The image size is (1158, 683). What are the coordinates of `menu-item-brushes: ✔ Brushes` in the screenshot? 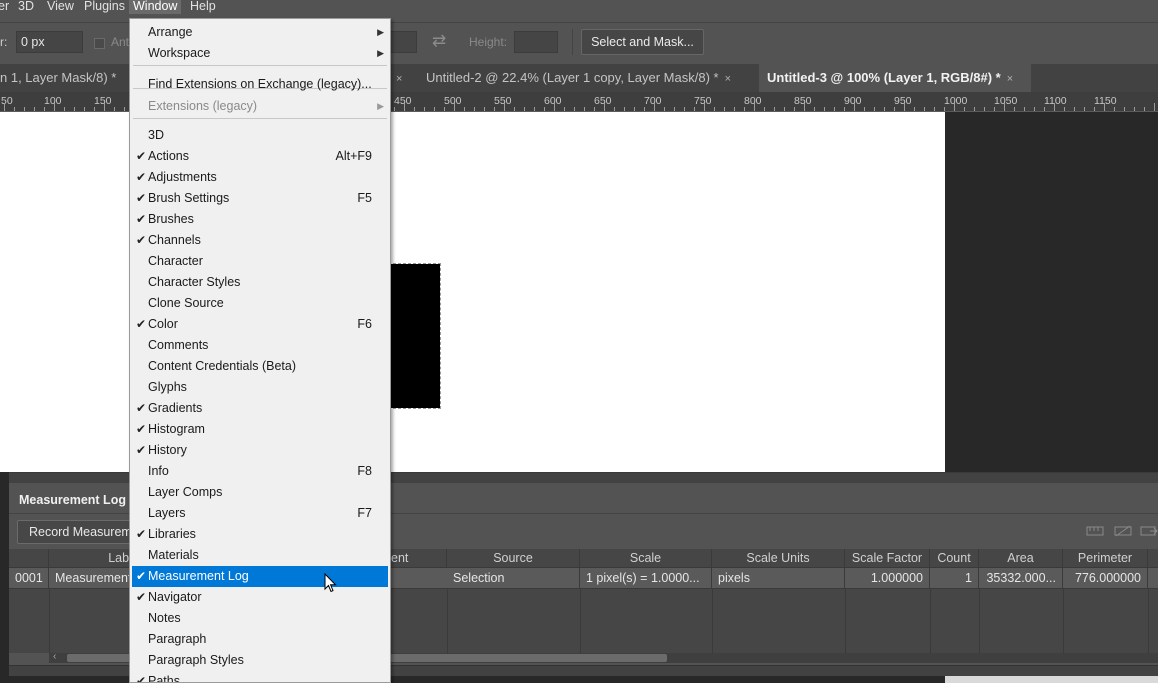 It's located at (260, 219).